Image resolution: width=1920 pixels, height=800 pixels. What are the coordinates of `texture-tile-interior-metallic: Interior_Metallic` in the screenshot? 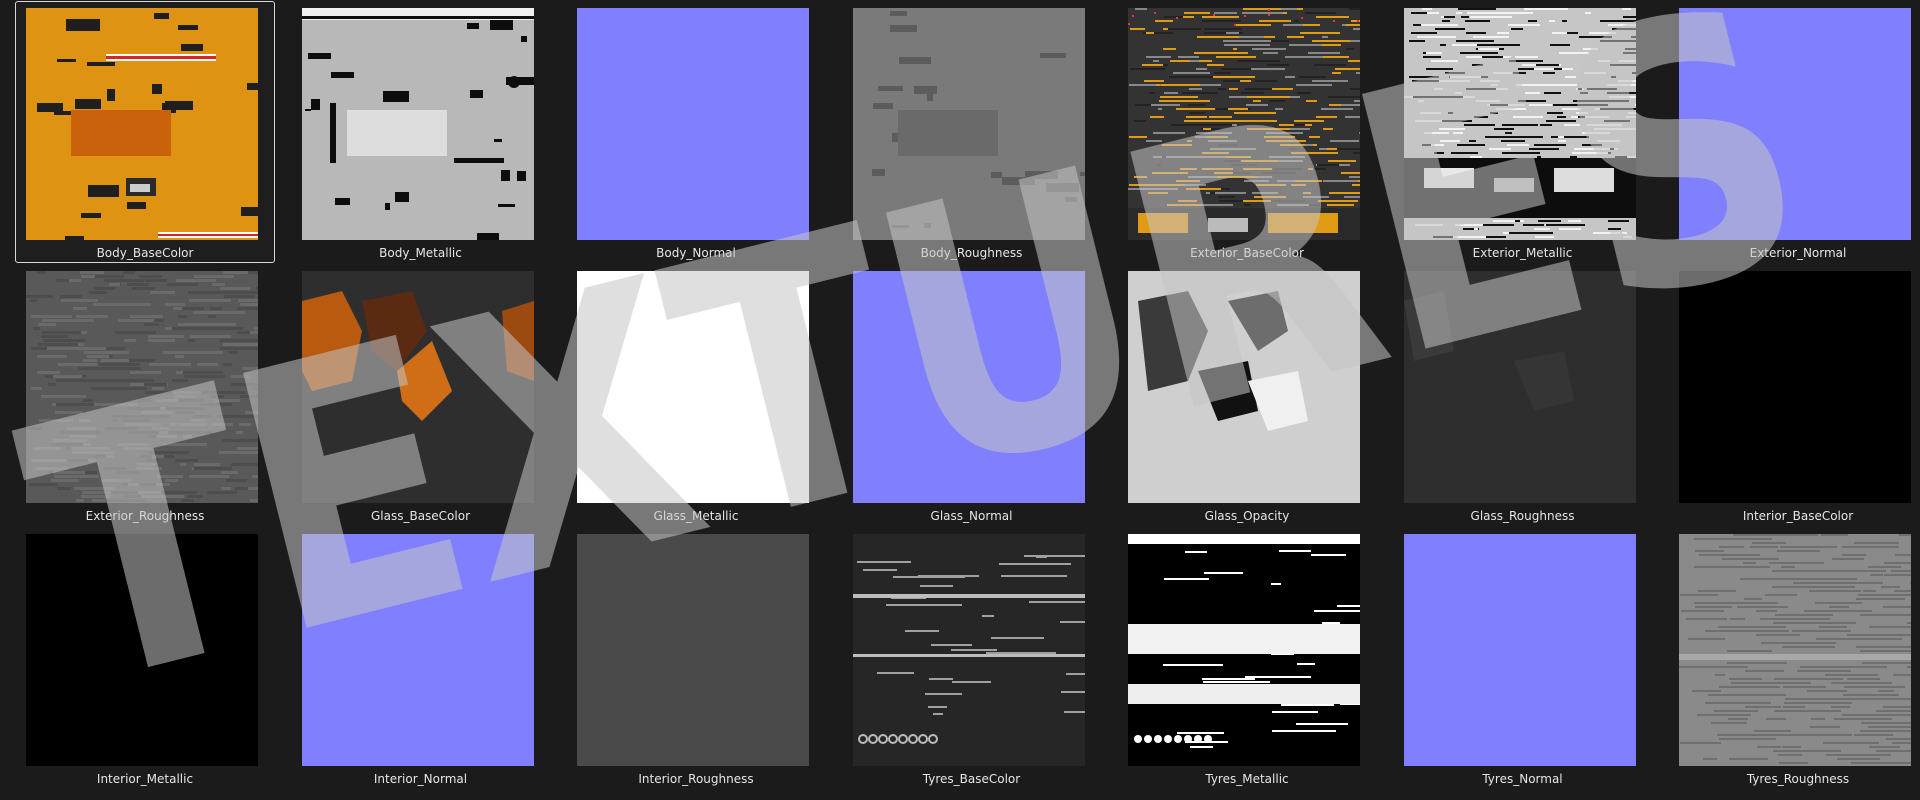 It's located at (145, 658).